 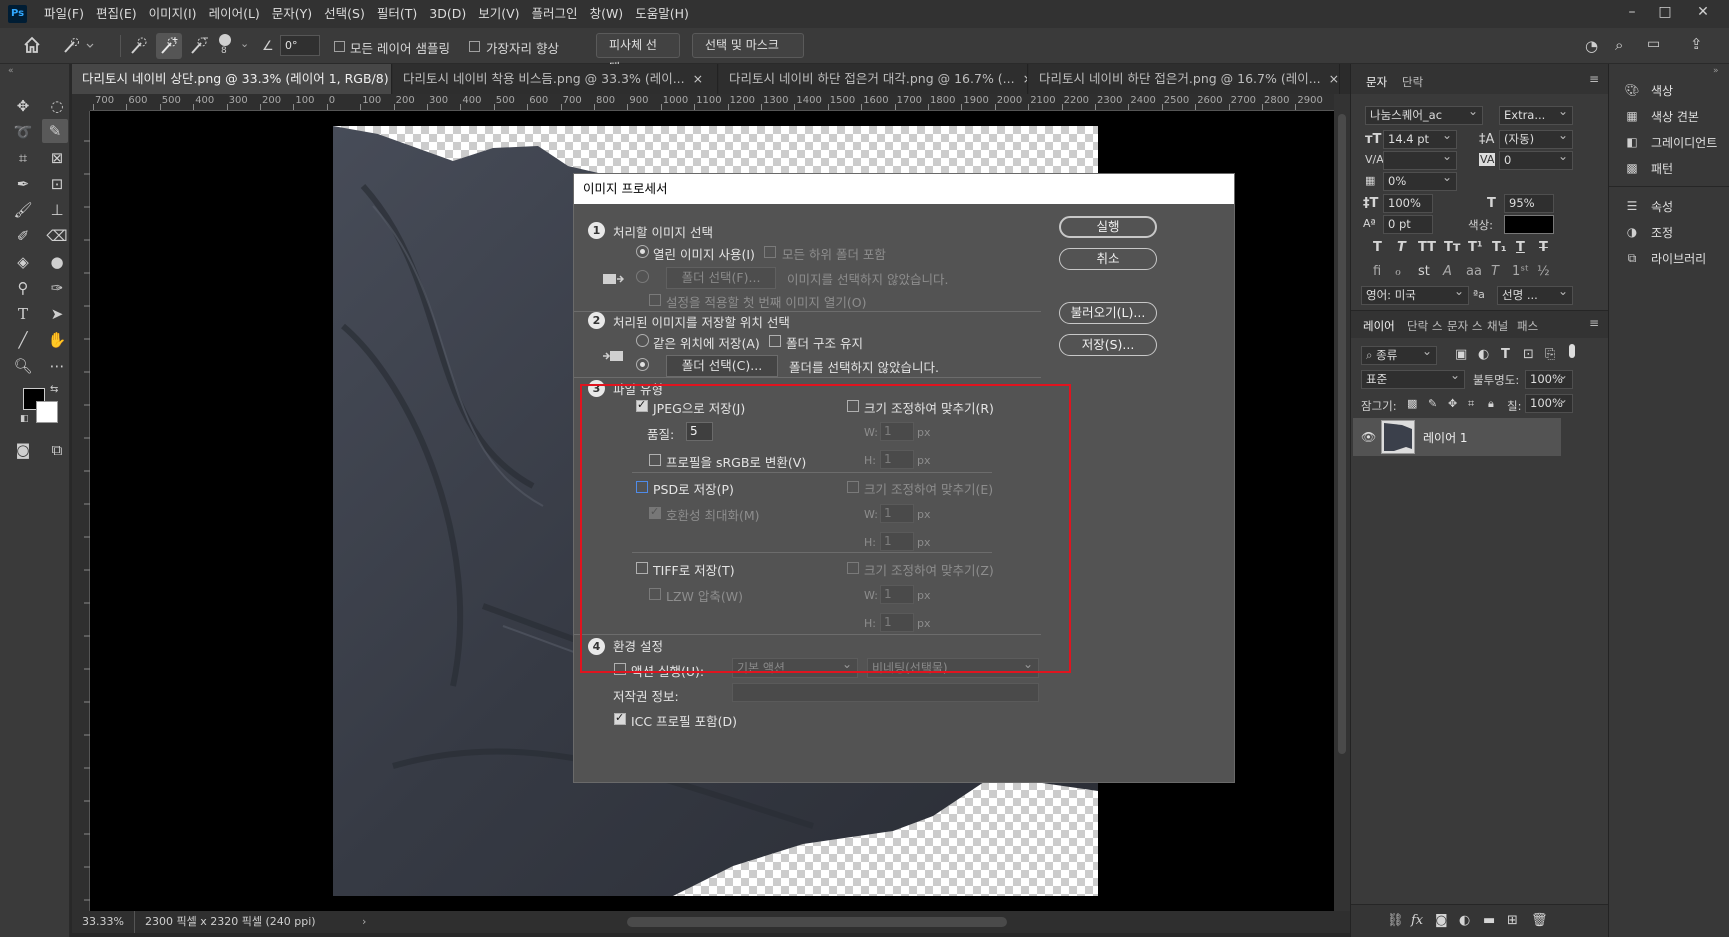 I want to click on underline-icon: T, so click(x=1520, y=247).